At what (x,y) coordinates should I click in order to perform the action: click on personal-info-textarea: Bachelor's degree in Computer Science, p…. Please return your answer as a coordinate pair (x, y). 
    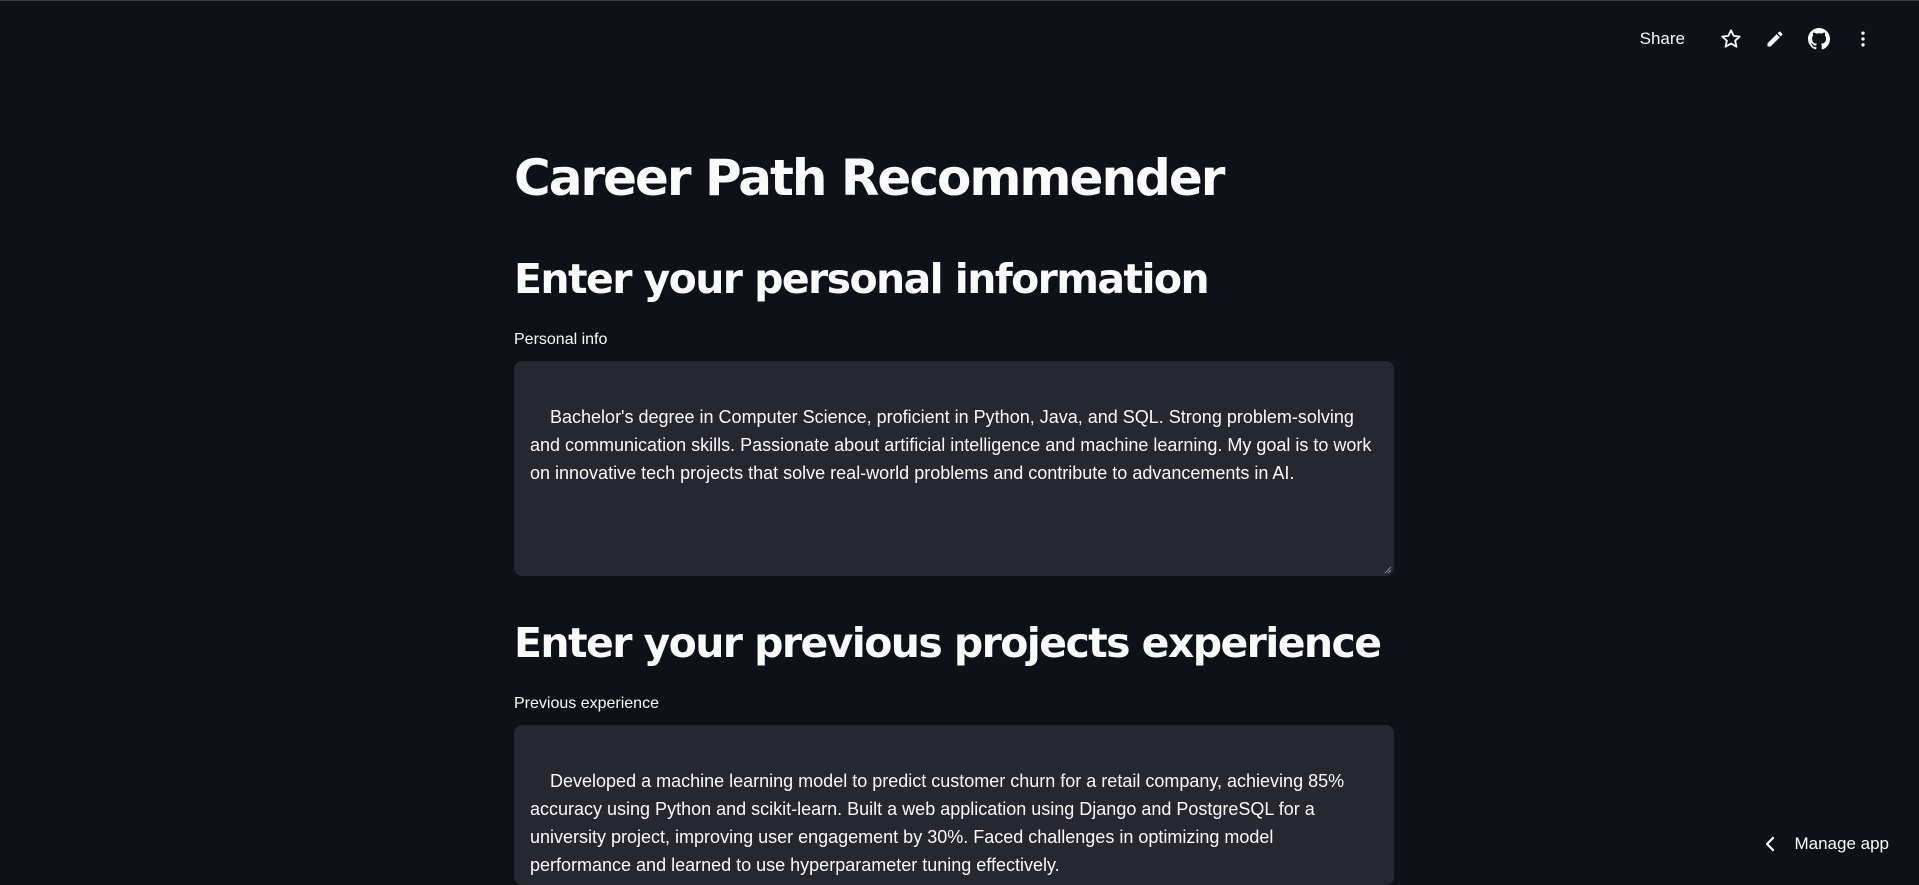
    Looking at the image, I should click on (954, 468).